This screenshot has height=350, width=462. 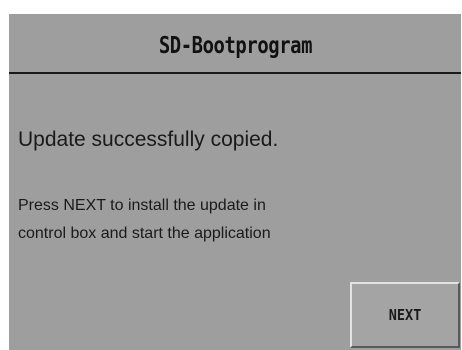 I want to click on status-message: Update successfully copied., so click(x=148, y=139).